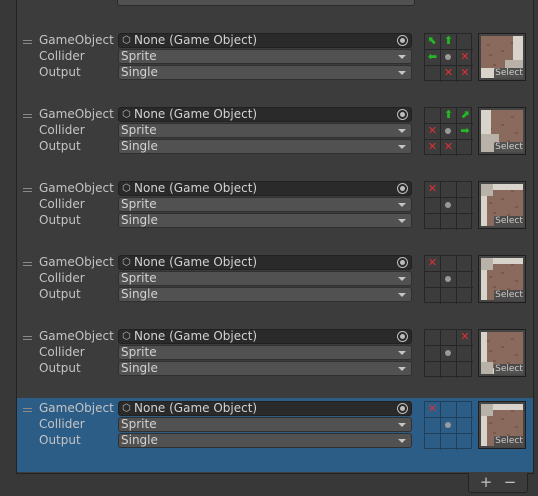 This screenshot has height=496, width=538. Describe the element at coordinates (510, 482) in the screenshot. I see `remove-rule-button: −` at that location.